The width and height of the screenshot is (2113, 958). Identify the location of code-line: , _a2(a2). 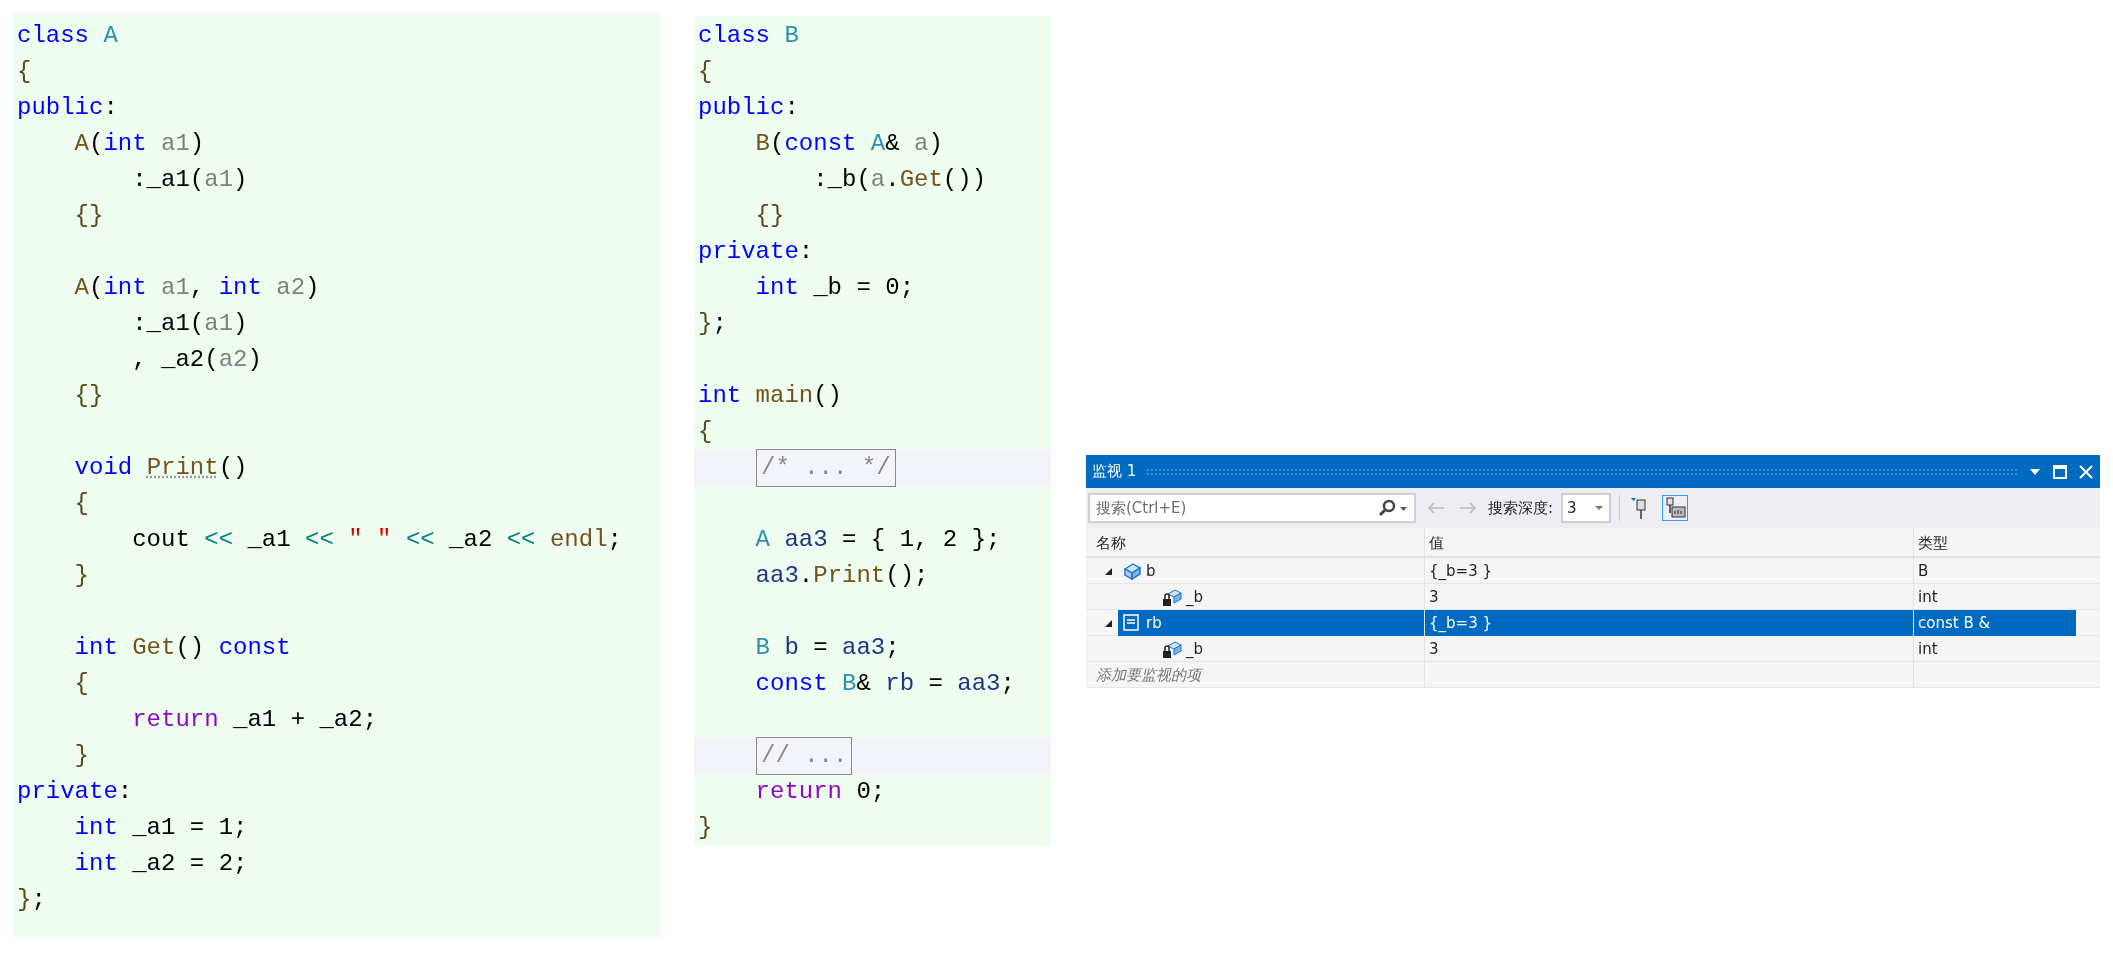
(197, 360).